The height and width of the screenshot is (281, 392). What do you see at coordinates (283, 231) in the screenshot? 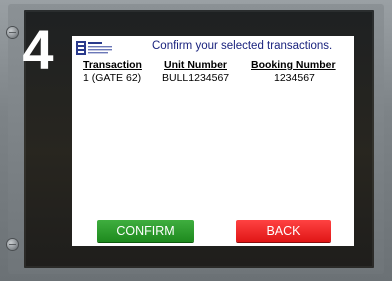
I see `back-button: BACK` at bounding box center [283, 231].